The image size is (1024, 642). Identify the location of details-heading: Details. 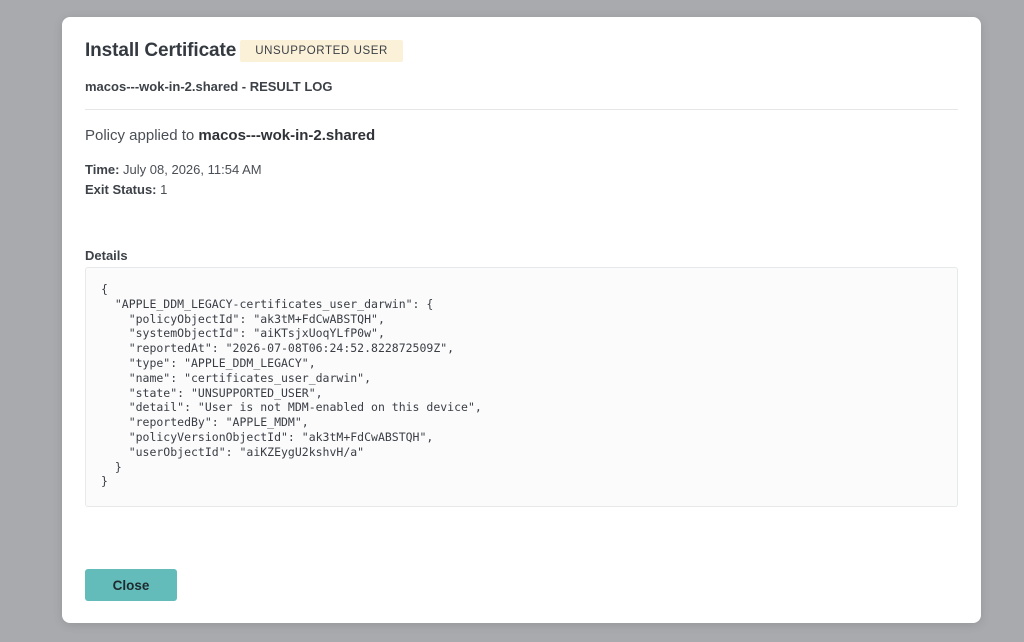
(106, 255).